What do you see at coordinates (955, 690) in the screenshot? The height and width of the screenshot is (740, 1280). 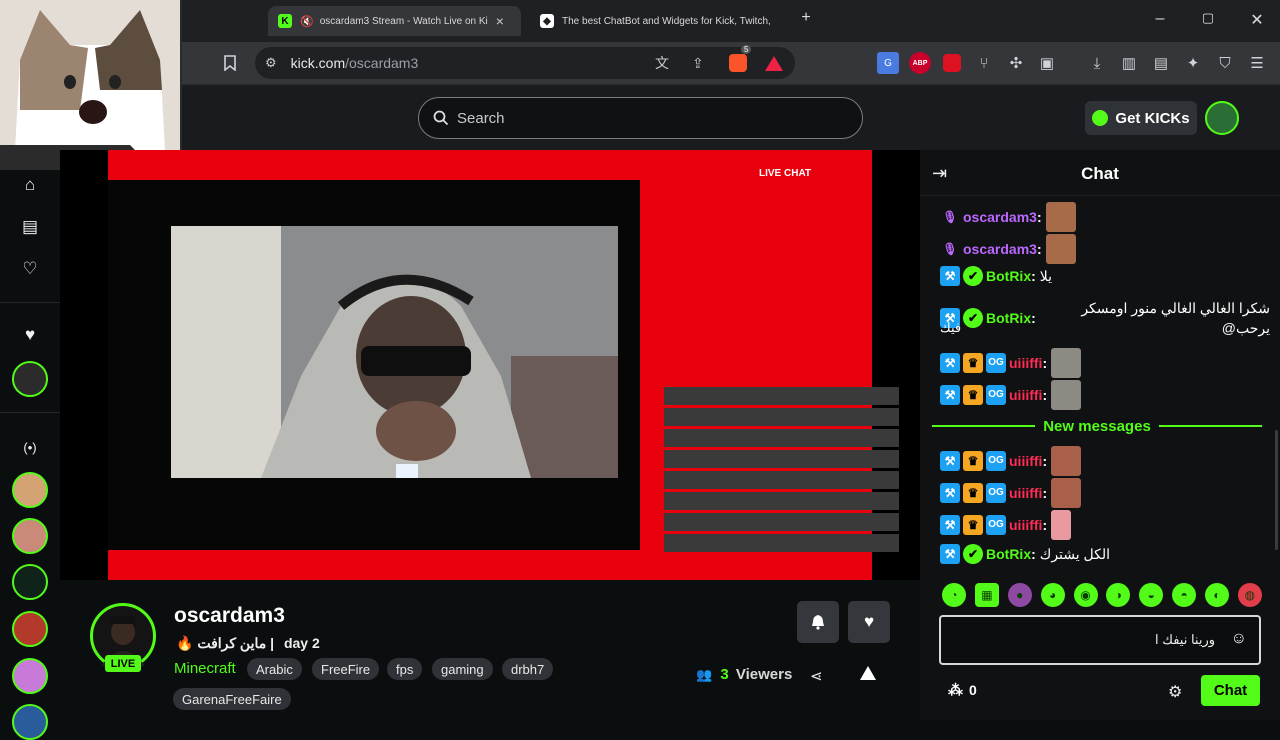 I see `points-icon: ⁂` at bounding box center [955, 690].